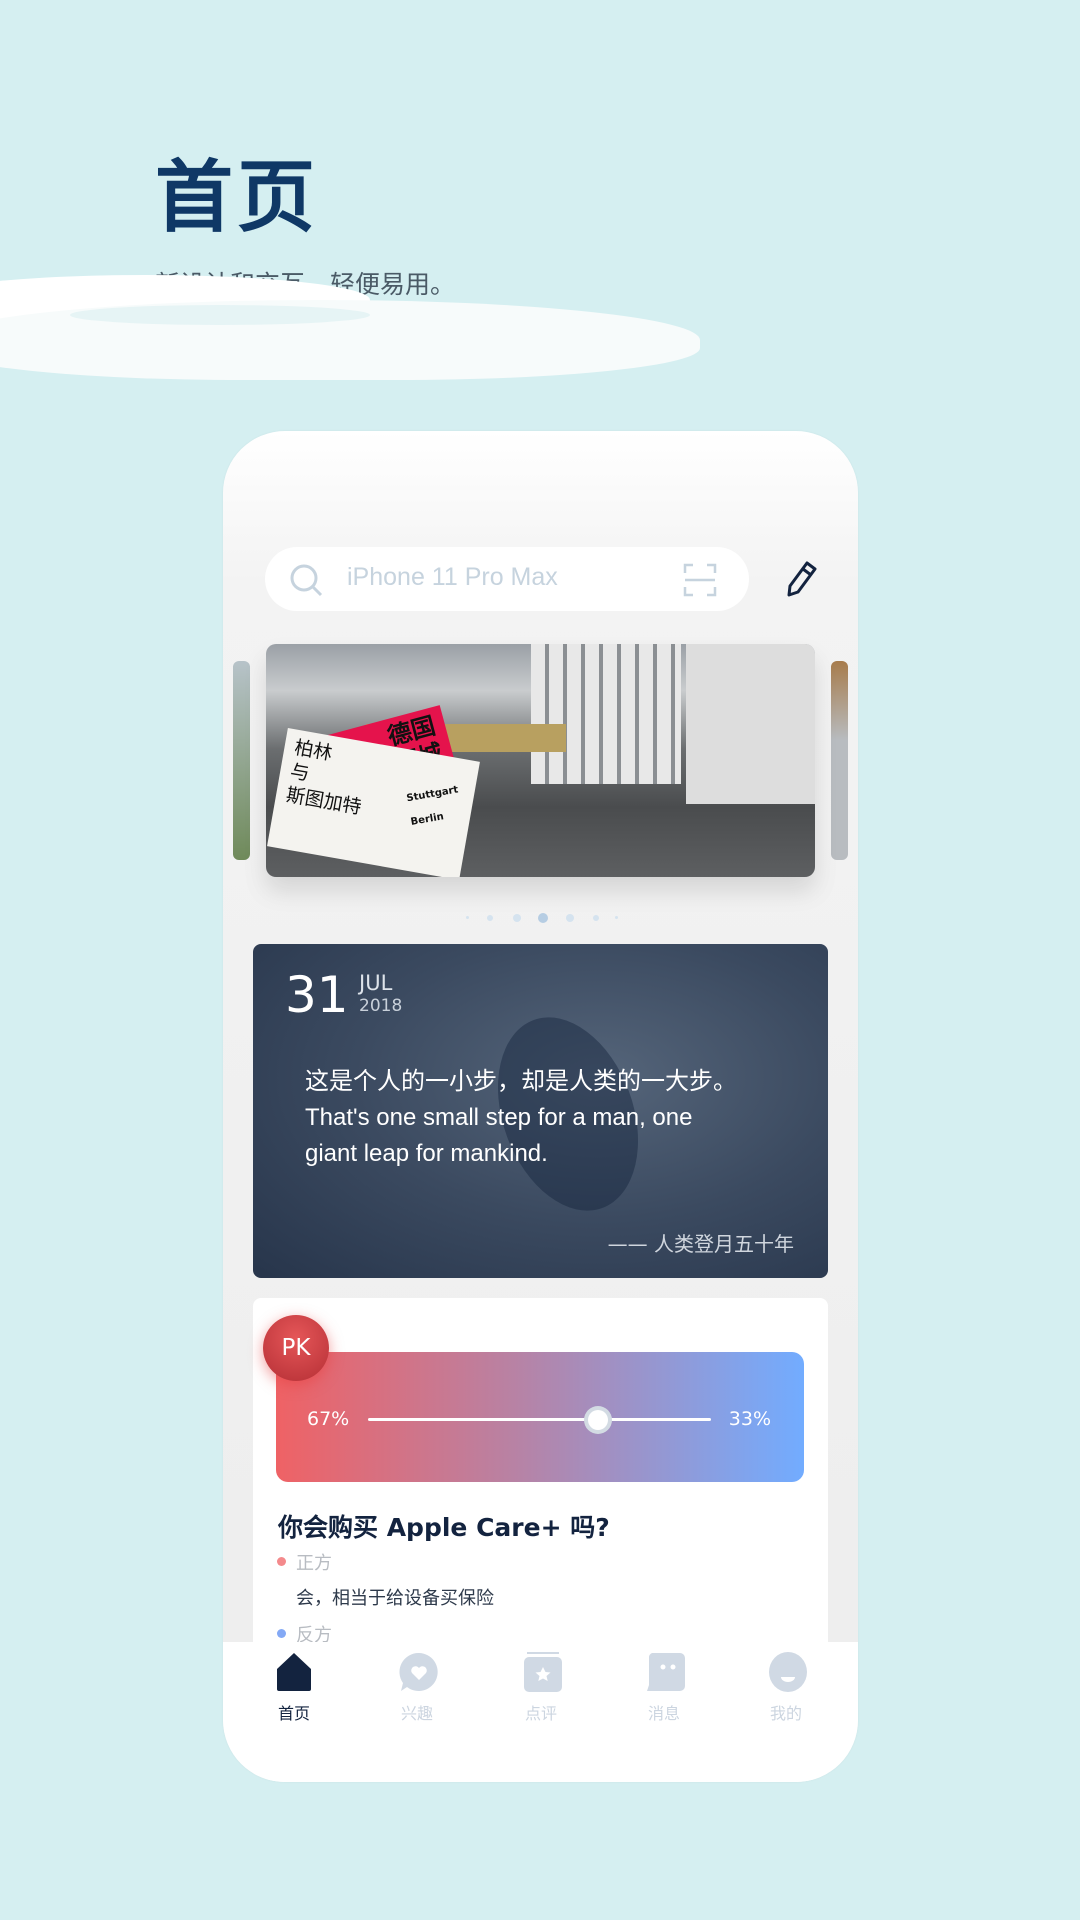 The height and width of the screenshot is (1920, 1080). What do you see at coordinates (664, 1692) in the screenshot?
I see `tab-messages: 消息` at bounding box center [664, 1692].